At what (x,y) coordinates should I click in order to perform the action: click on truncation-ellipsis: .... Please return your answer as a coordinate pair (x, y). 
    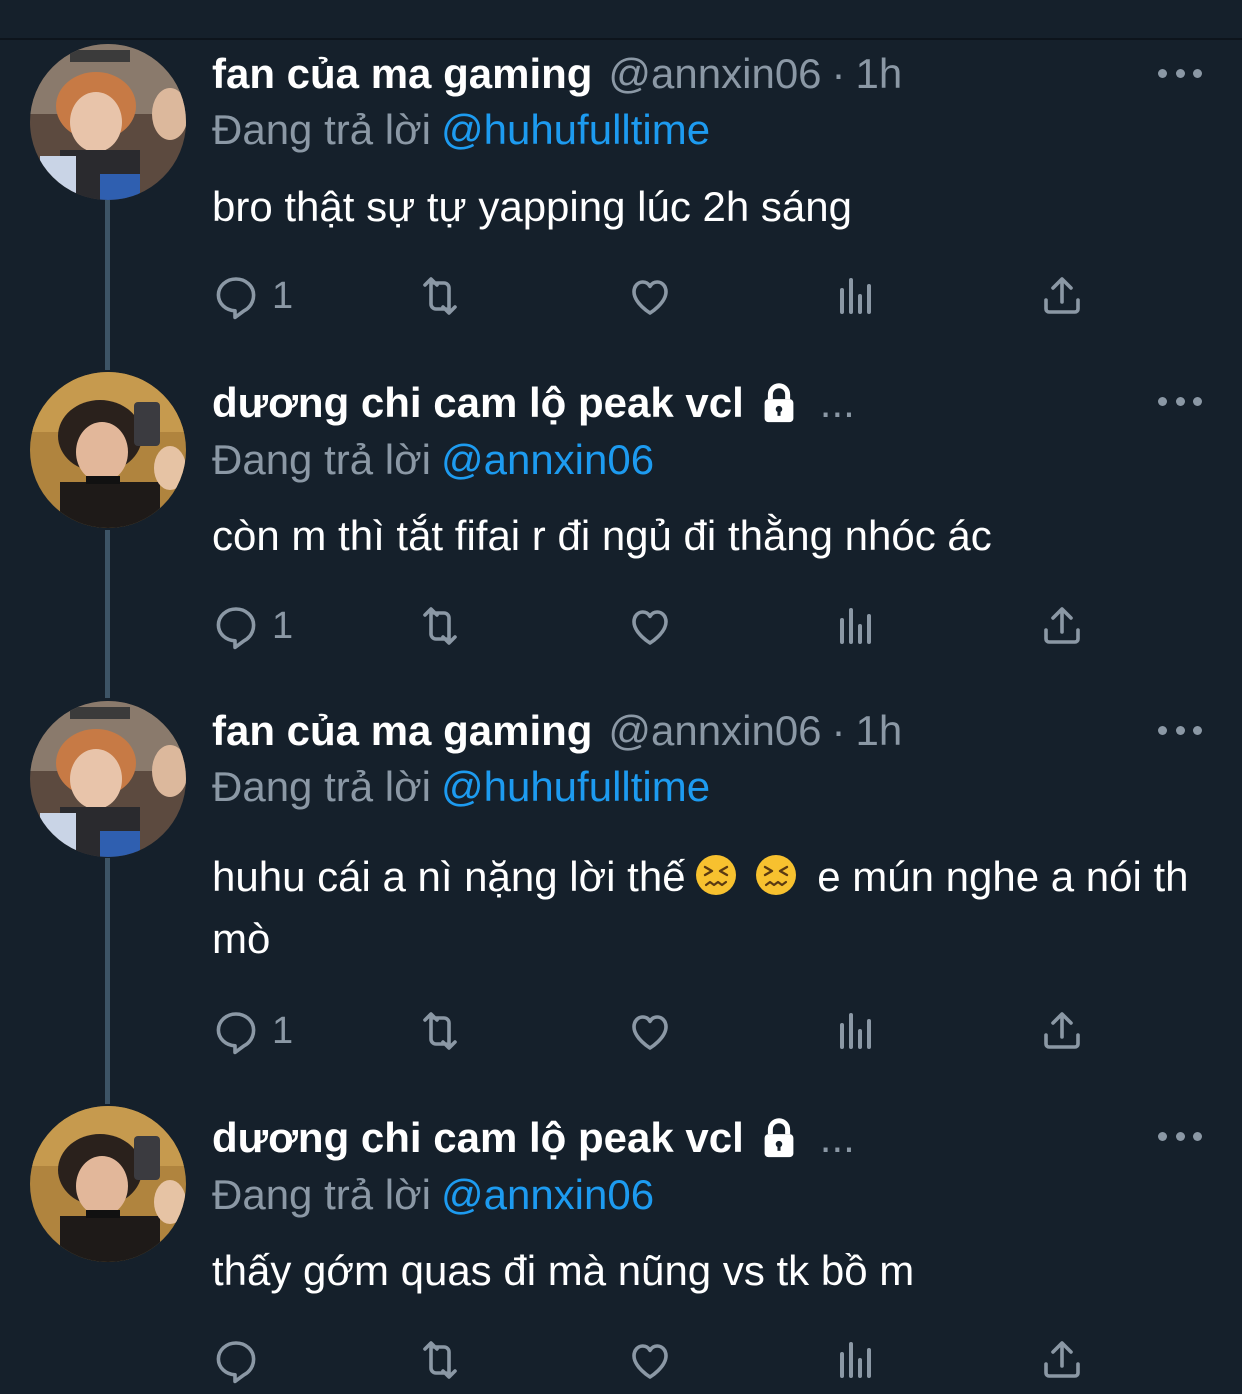
    Looking at the image, I should click on (837, 1137).